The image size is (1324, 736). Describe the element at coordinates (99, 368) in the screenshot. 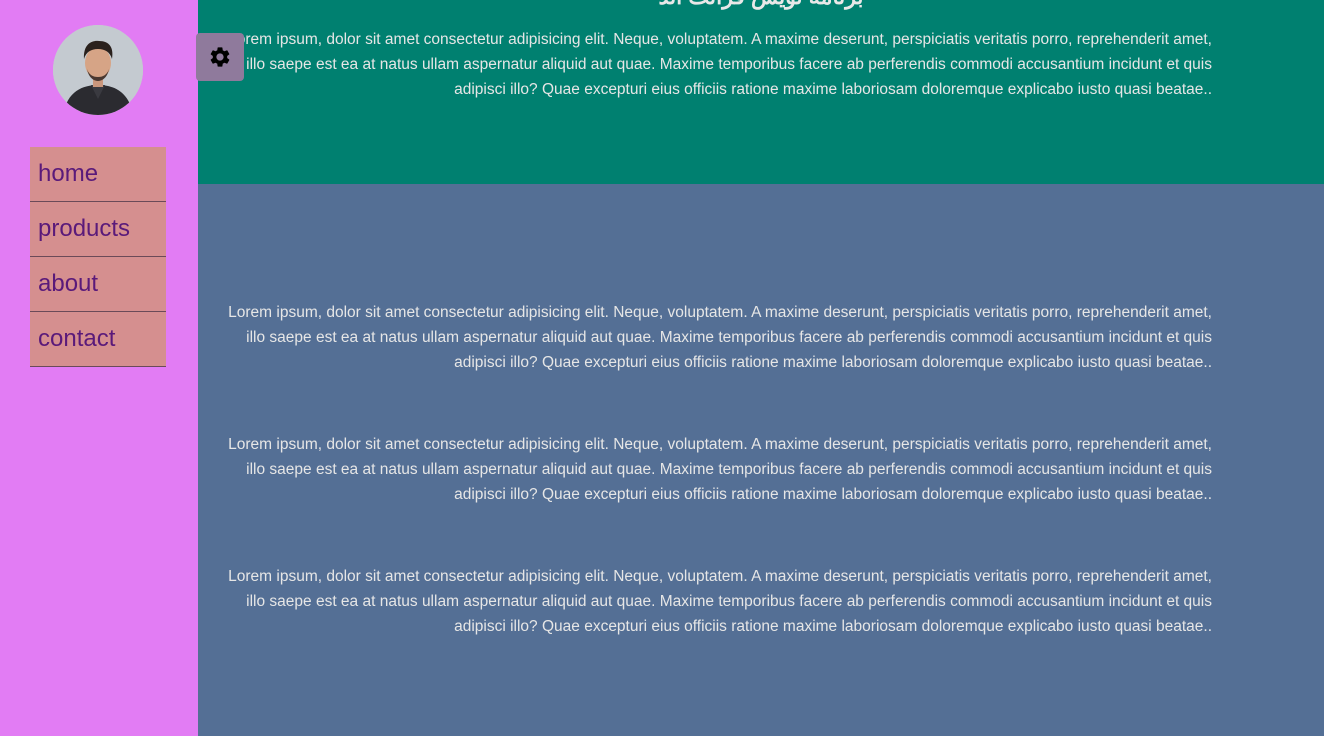

I see `sidebar: home products about contact` at that location.